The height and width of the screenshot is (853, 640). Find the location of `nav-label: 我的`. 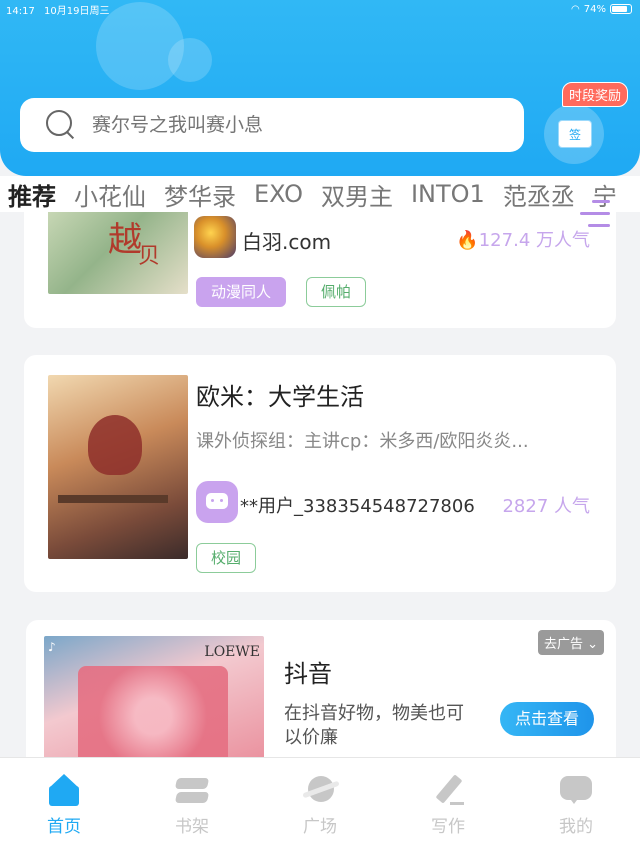

nav-label: 我的 is located at coordinates (576, 827).